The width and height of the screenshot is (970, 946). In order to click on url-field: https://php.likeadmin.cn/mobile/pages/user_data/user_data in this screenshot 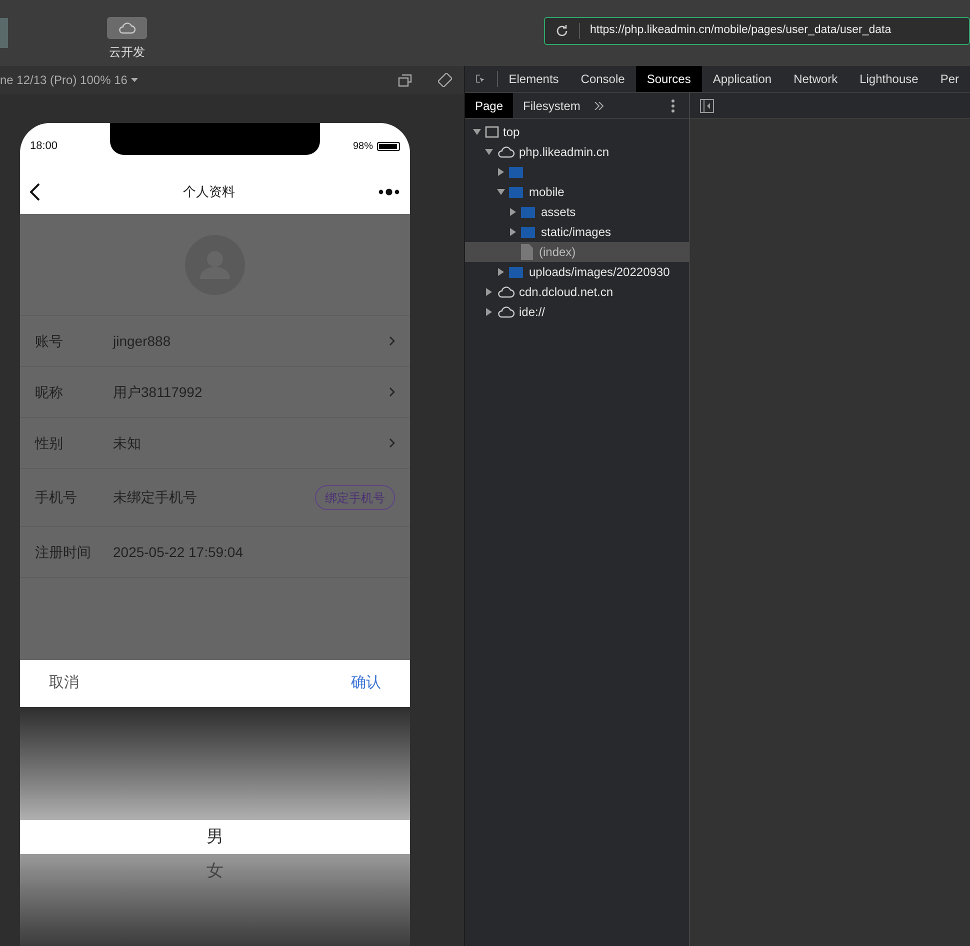, I will do `click(757, 31)`.